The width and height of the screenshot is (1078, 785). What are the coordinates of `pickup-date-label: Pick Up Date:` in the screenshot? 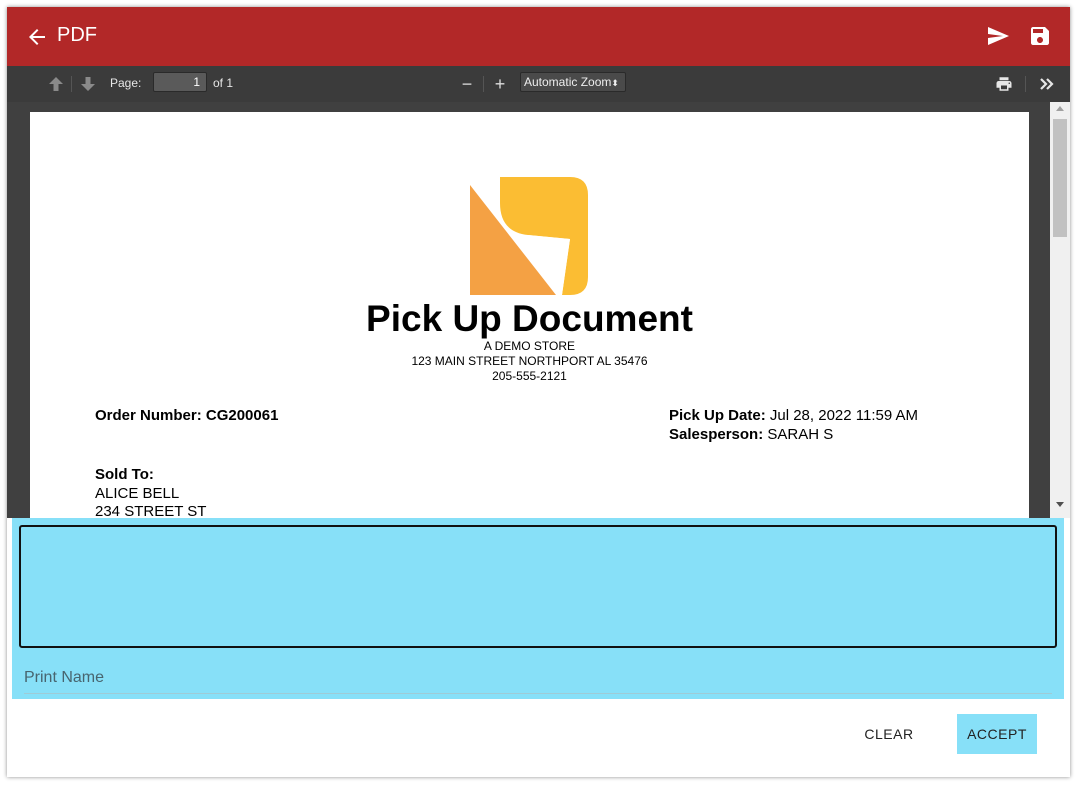 It's located at (719, 415).